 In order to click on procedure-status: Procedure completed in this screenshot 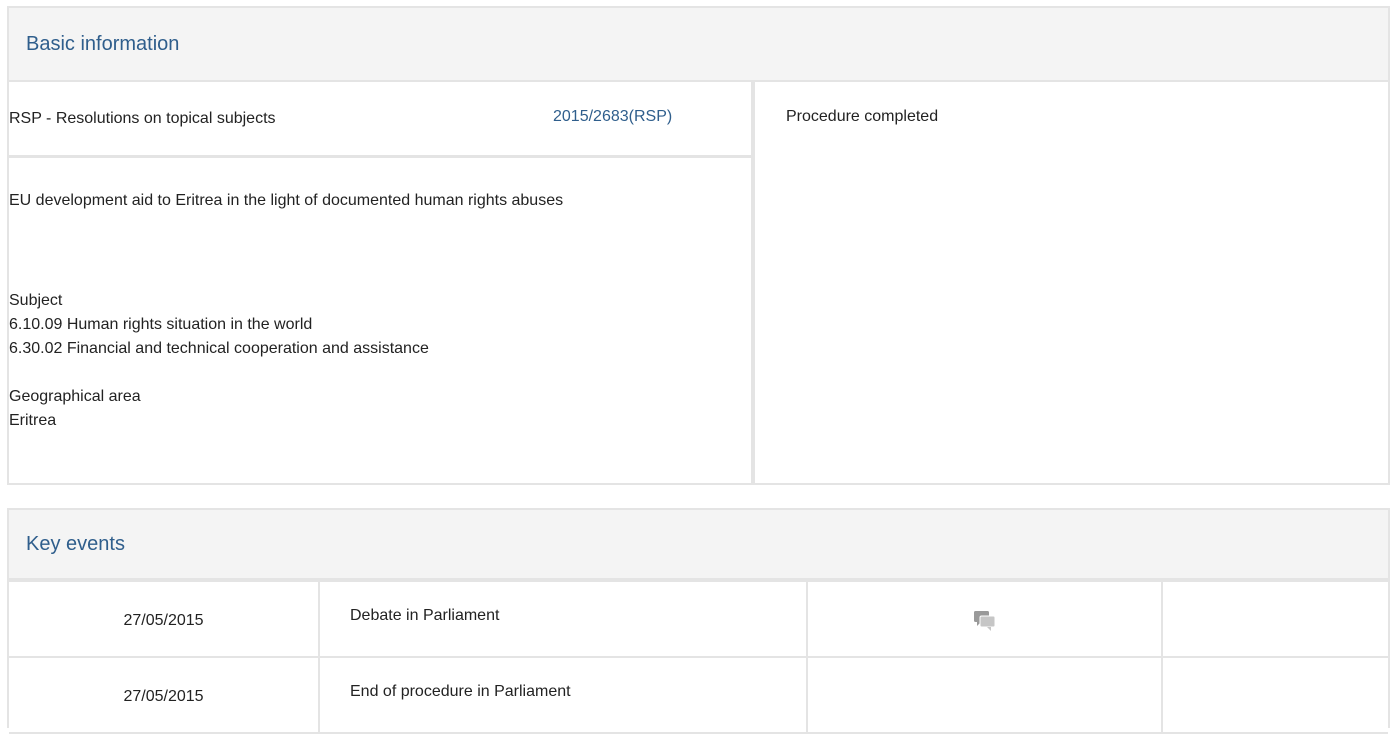, I will do `click(862, 116)`.